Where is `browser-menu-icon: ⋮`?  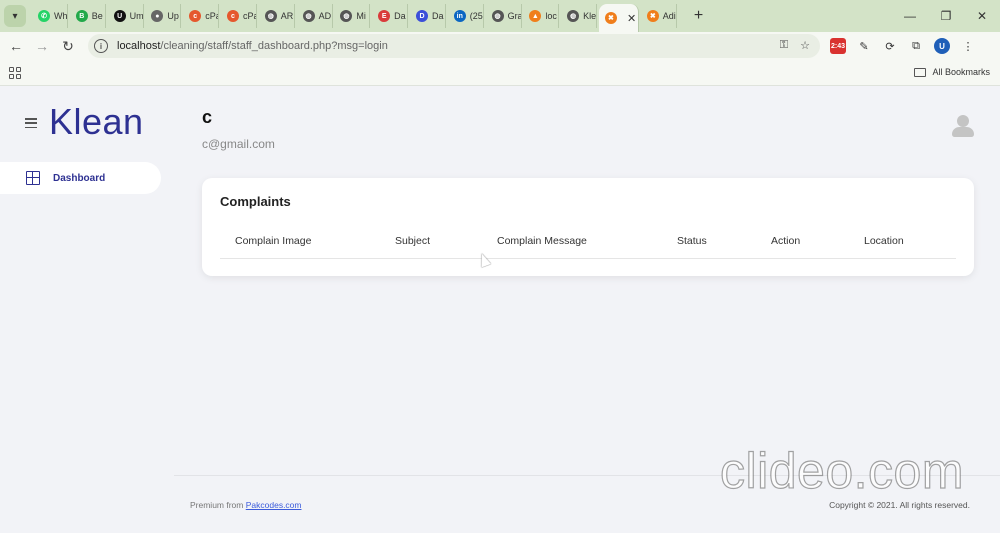 browser-menu-icon: ⋮ is located at coordinates (968, 46).